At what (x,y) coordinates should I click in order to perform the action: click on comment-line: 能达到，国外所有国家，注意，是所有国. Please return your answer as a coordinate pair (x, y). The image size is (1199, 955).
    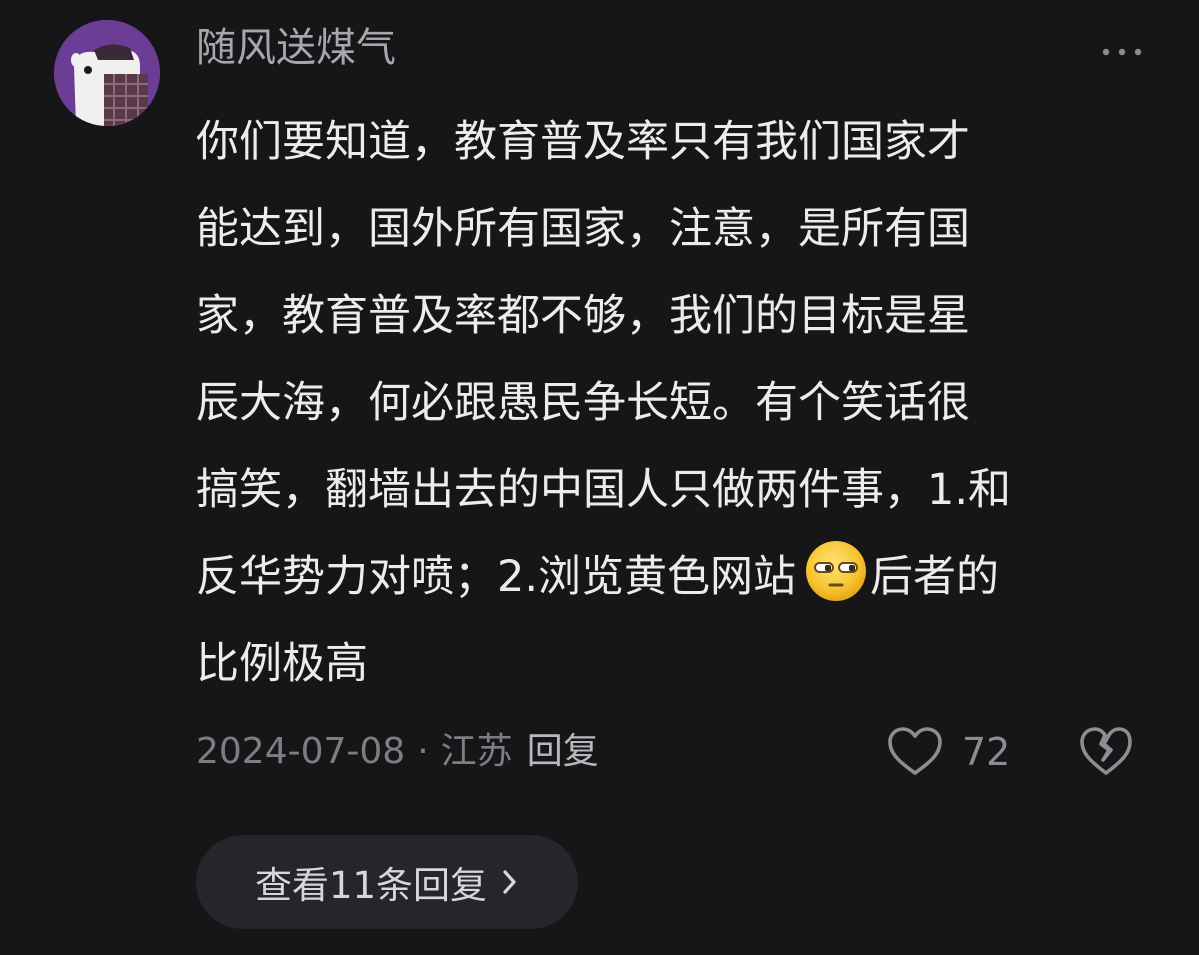
    Looking at the image, I should click on (583, 229).